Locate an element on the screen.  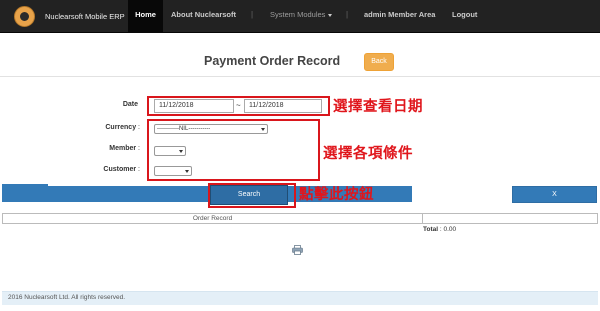
brand: Nuclearsoft Mobile ERP is located at coordinates (69, 16).